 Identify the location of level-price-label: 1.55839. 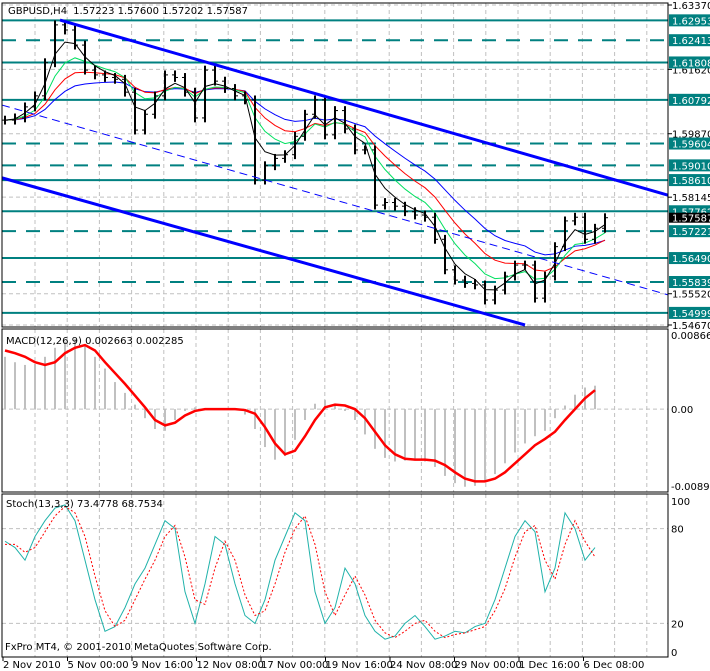
(691, 283).